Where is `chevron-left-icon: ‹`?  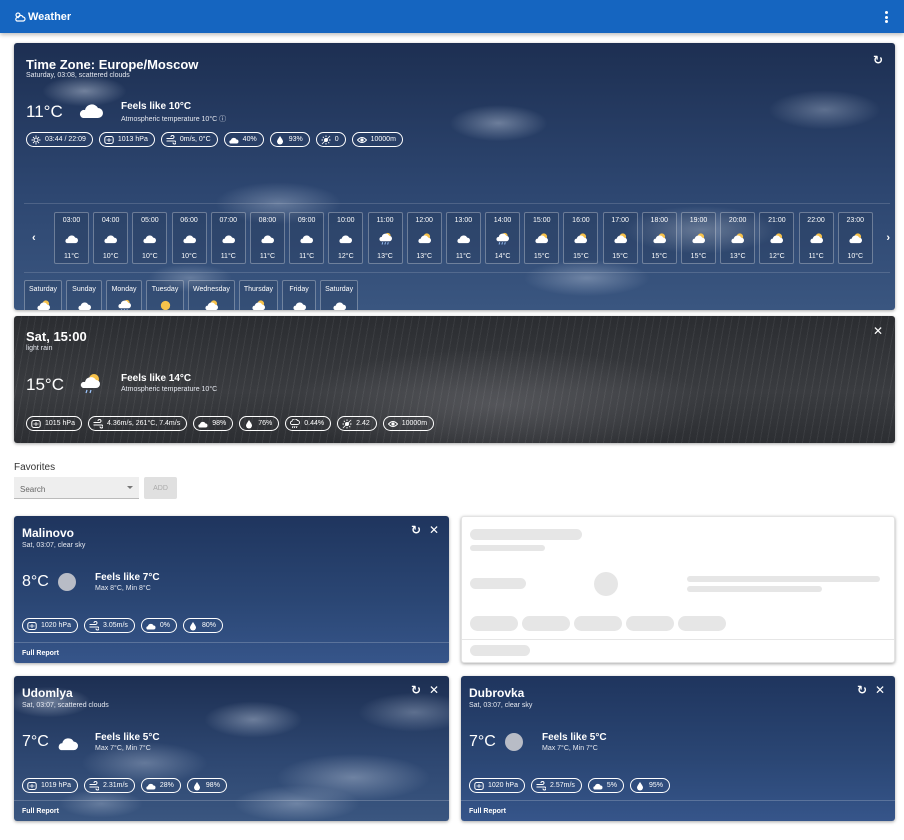 chevron-left-icon: ‹ is located at coordinates (34, 238).